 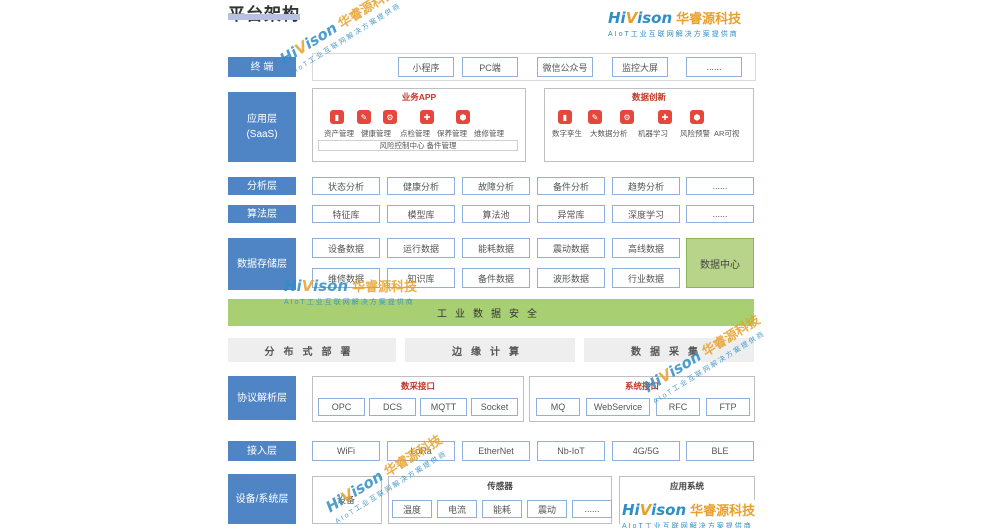 What do you see at coordinates (595, 117) in the screenshot?
I see `data-innovation-icon: ✎` at bounding box center [595, 117].